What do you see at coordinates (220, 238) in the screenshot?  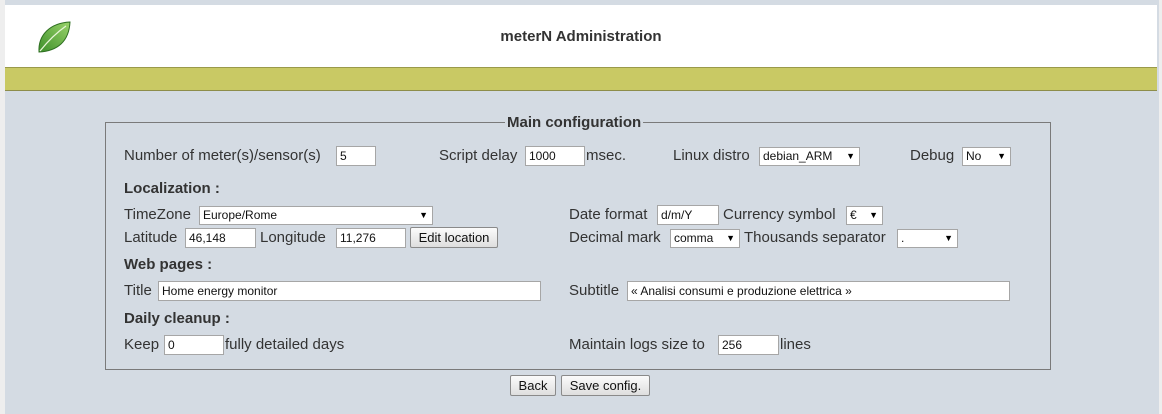 I see `latitude-input` at bounding box center [220, 238].